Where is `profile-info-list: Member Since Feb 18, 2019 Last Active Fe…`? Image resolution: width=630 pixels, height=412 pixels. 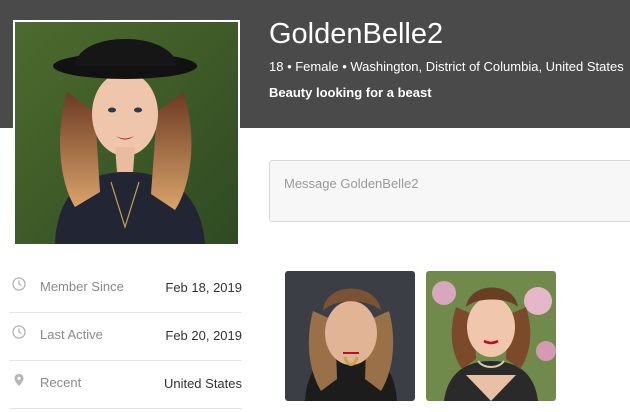
profile-info-list: Member Since Feb 18, 2019 Last Active Fe… is located at coordinates (126, 337).